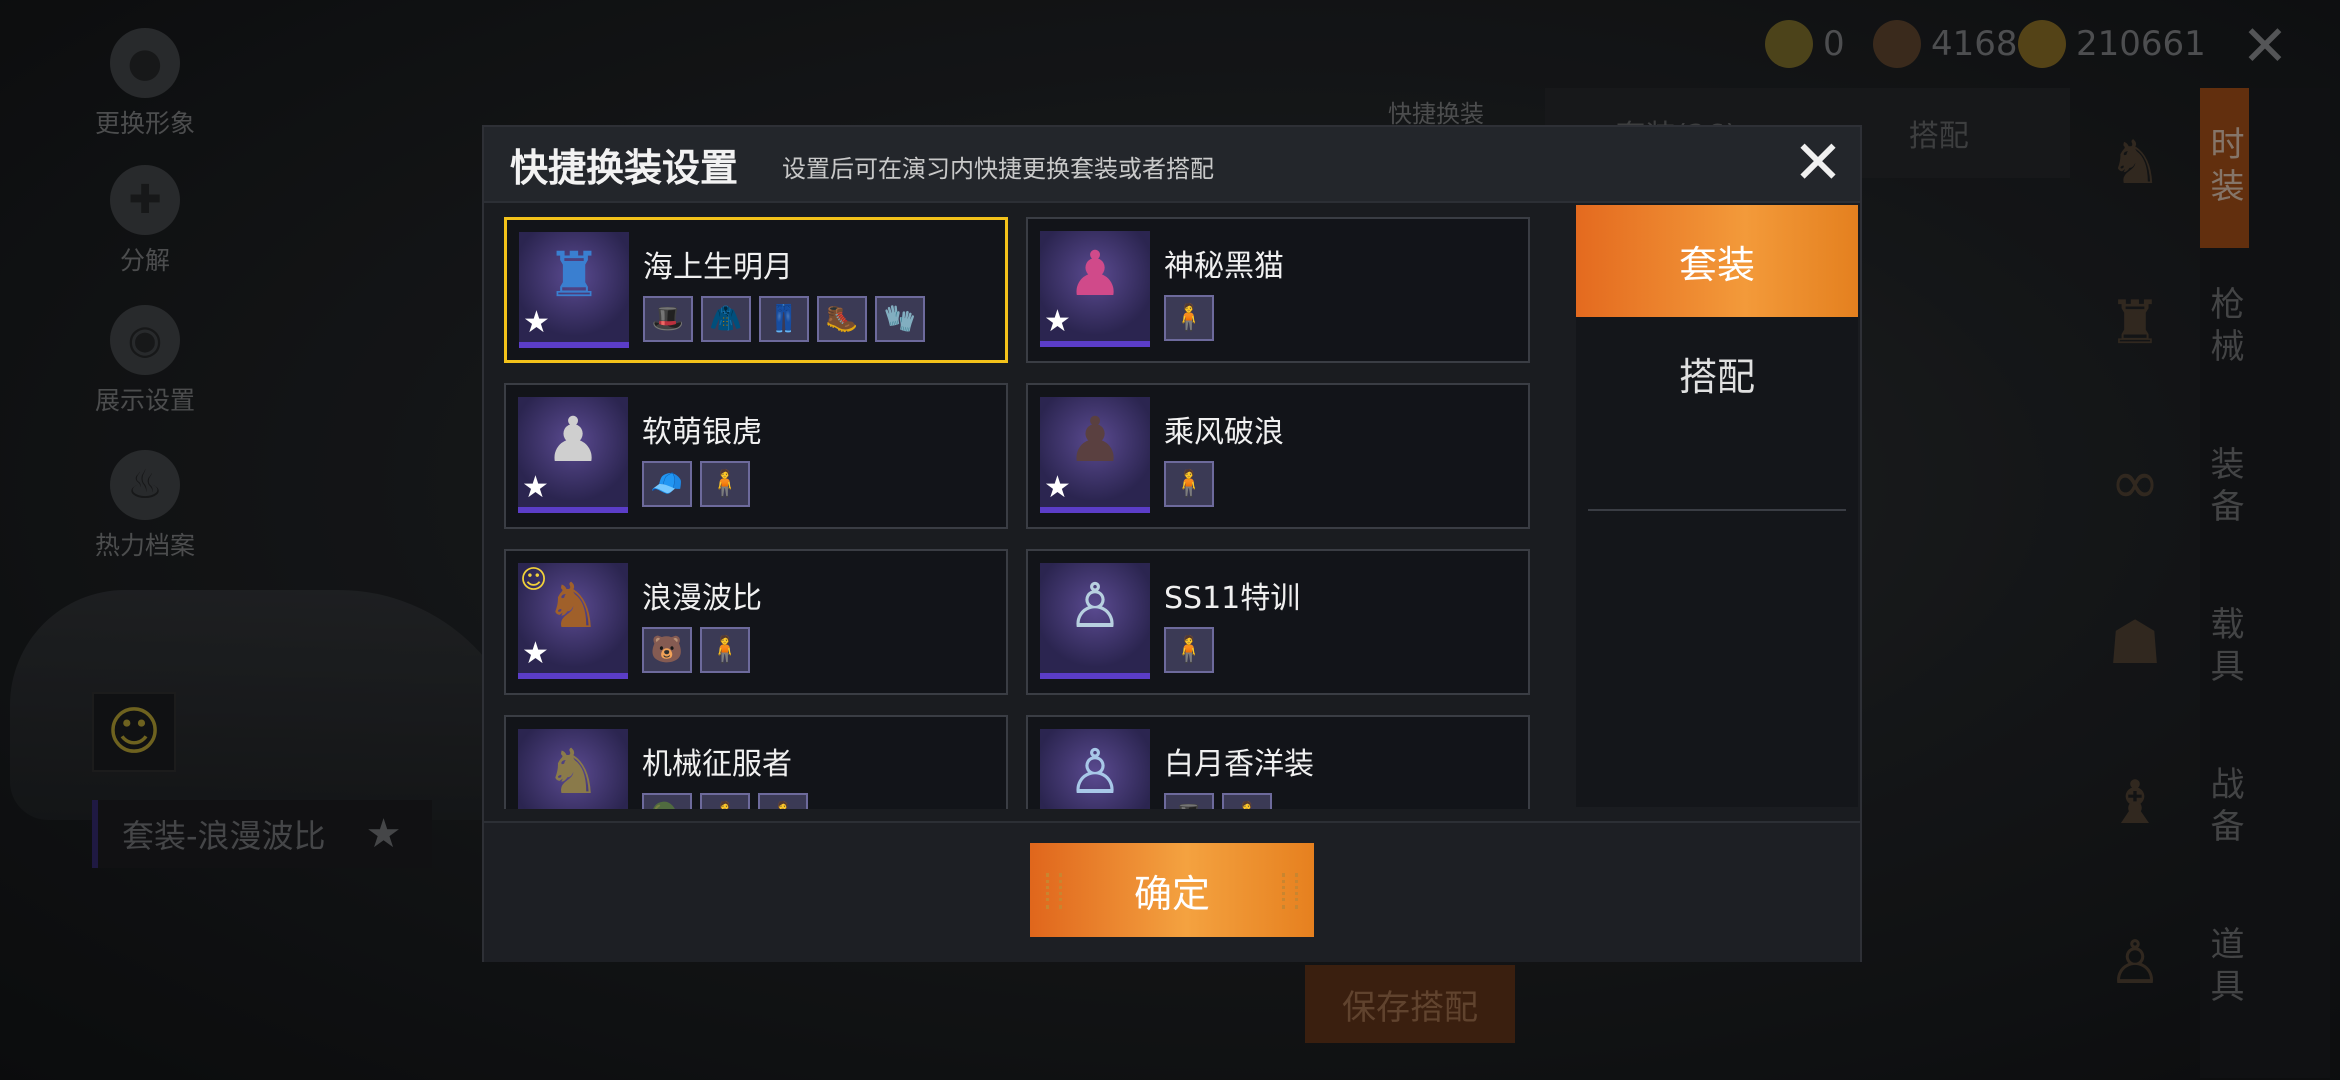 This screenshot has width=2340, height=1080. I want to click on outfit-thumbnail: ☺ ♞ ★, so click(573, 621).